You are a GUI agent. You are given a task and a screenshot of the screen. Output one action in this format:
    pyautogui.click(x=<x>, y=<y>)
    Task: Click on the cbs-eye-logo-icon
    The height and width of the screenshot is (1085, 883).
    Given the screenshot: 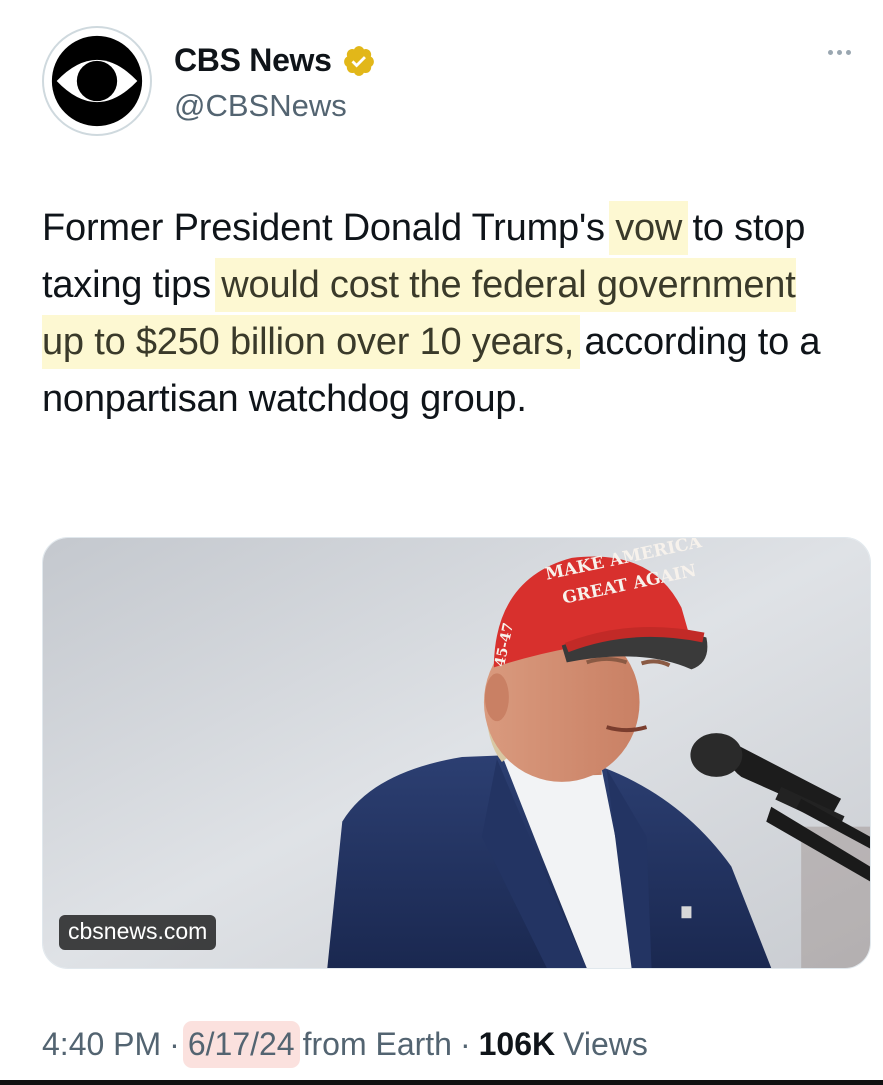 What is the action you would take?
    pyautogui.click(x=97, y=81)
    